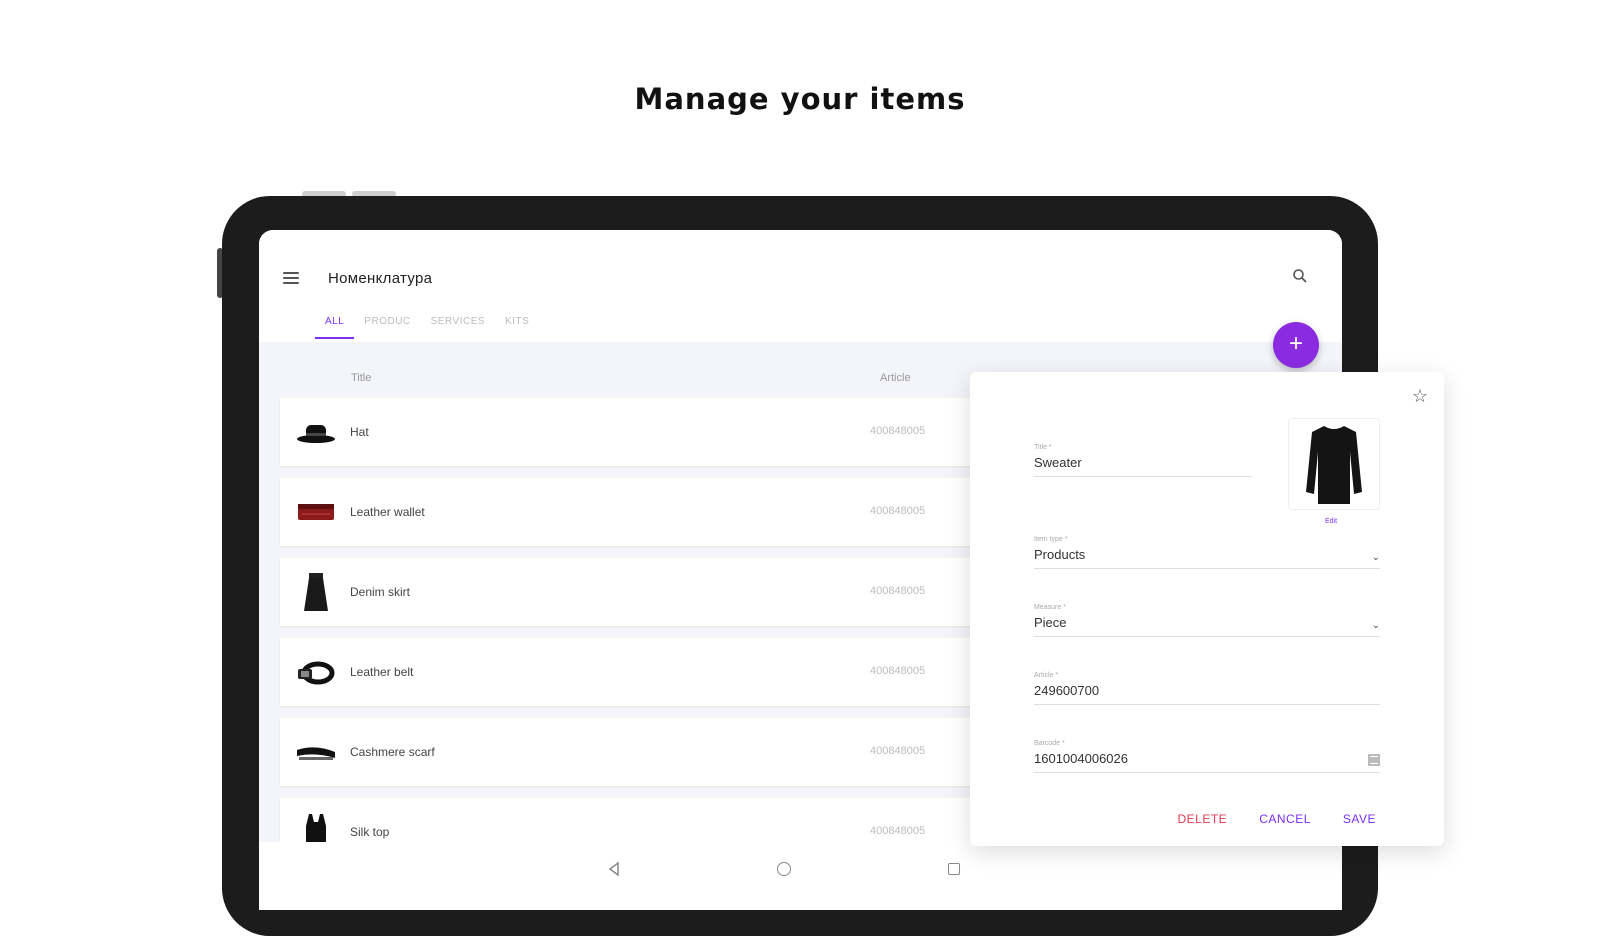 The image size is (1600, 936). Describe the element at coordinates (316, 752) in the screenshot. I see `scarf-icon` at that location.